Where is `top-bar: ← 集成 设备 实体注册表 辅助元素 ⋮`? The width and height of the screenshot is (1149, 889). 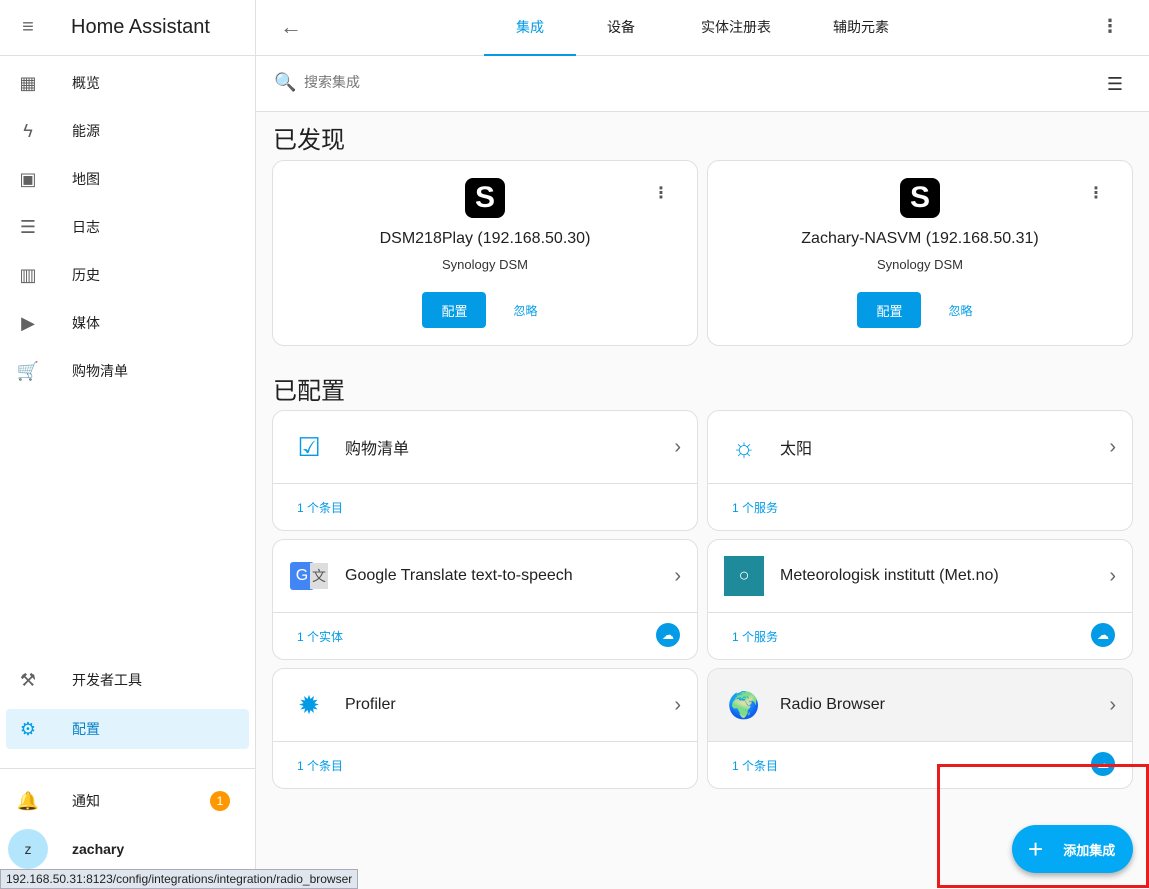
top-bar: ← 集成 设备 实体注册表 辅助元素 ⋮ is located at coordinates (702, 28).